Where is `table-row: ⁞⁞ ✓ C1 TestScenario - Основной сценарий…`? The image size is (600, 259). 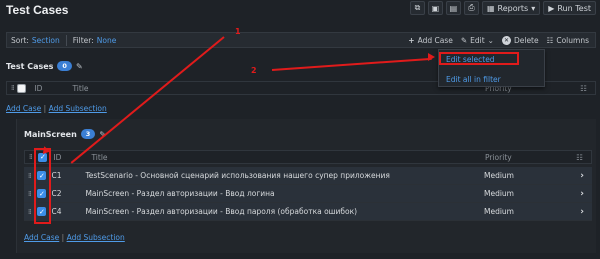 table-row: ⁞⁞ ✓ C1 TestScenario - Основной сценарий… is located at coordinates (308, 176).